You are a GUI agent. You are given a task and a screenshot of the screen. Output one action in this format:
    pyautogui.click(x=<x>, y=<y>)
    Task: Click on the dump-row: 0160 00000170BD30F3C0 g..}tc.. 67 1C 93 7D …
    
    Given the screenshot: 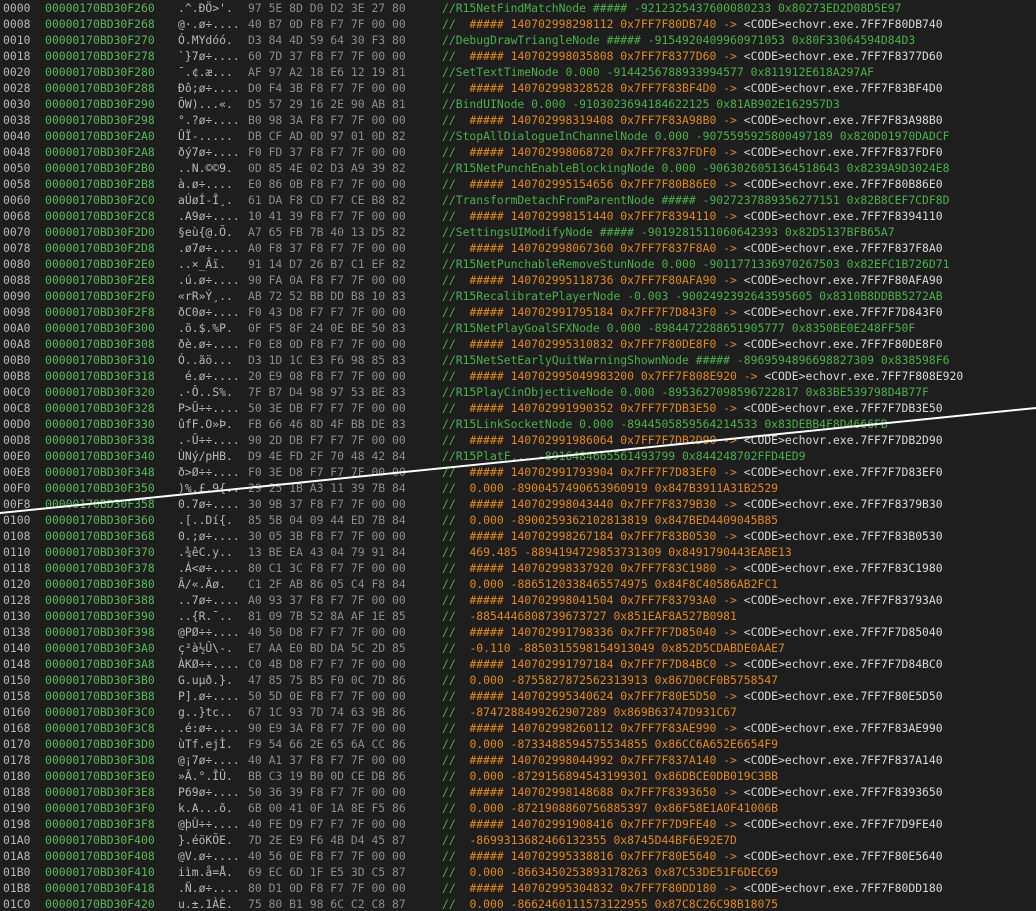 What is the action you would take?
    pyautogui.click(x=518, y=712)
    